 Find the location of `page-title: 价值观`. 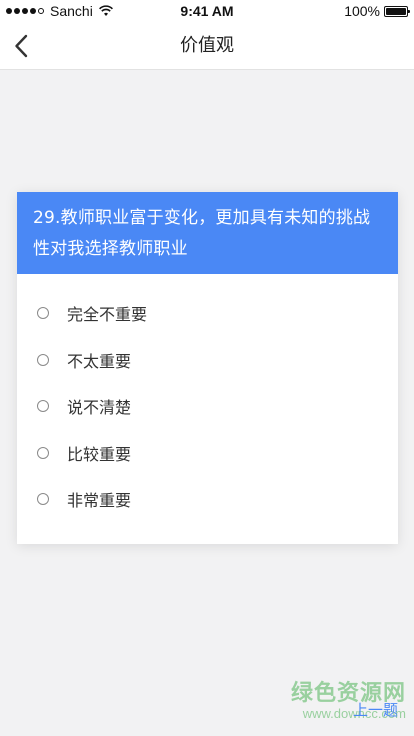

page-title: 价值观 is located at coordinates (207, 45).